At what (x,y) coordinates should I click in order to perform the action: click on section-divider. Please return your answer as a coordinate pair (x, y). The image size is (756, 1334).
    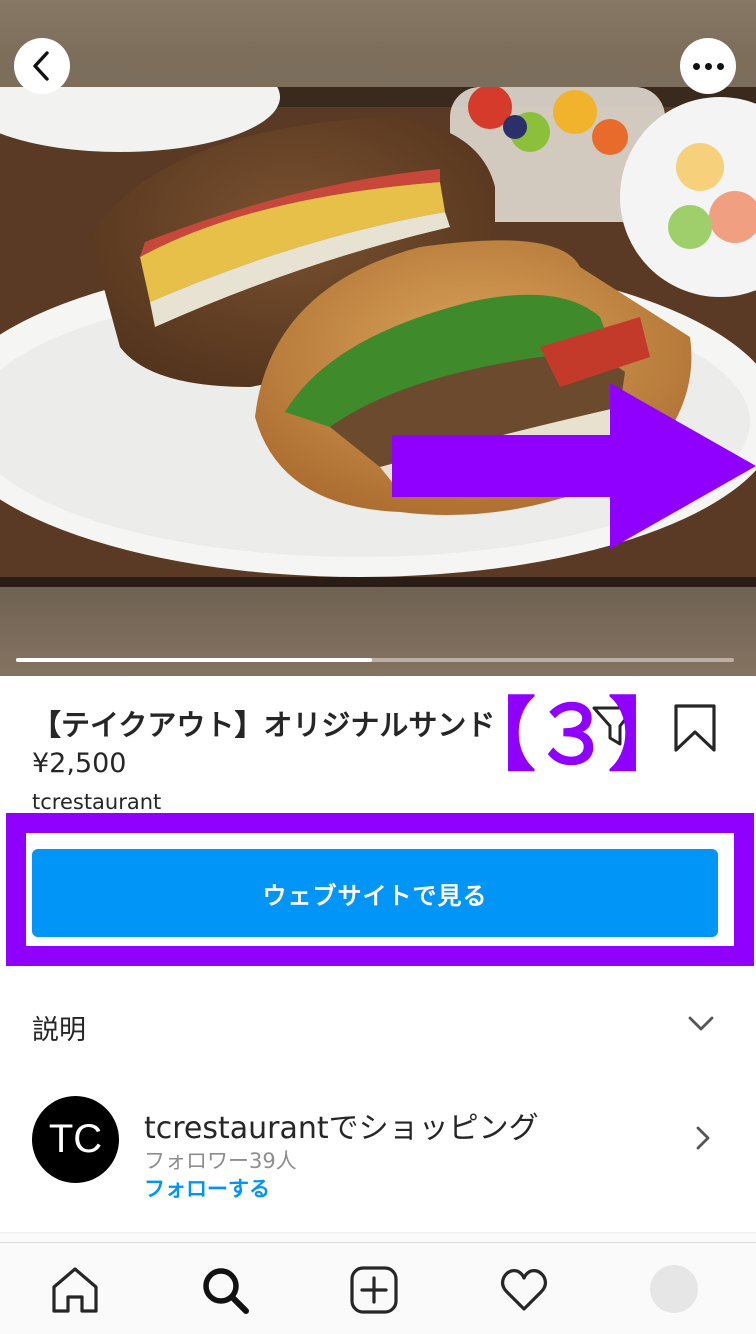
    Looking at the image, I should click on (378, 1237).